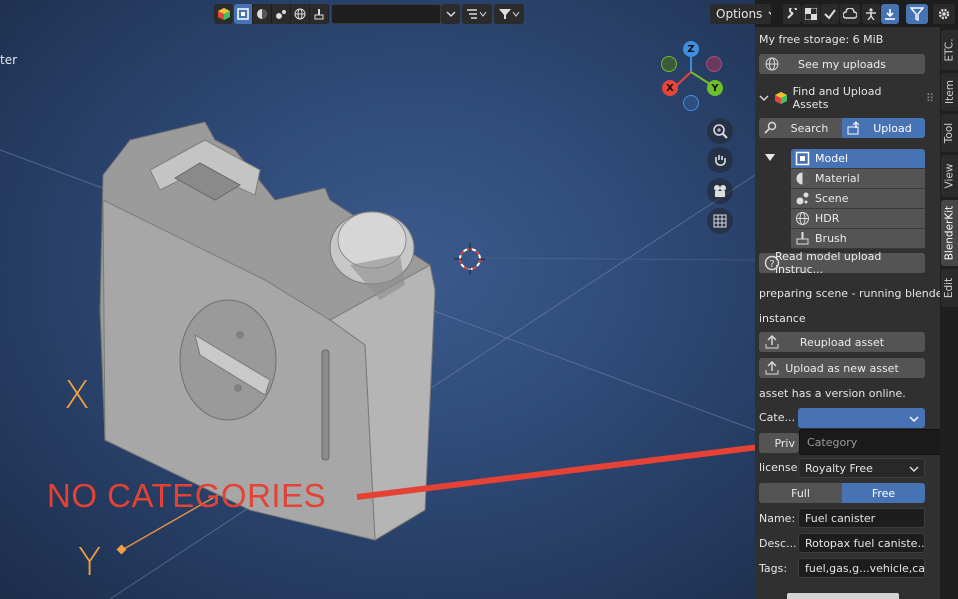 Image resolution: width=958 pixels, height=599 pixels. I want to click on asset-type-model: Model, so click(858, 159).